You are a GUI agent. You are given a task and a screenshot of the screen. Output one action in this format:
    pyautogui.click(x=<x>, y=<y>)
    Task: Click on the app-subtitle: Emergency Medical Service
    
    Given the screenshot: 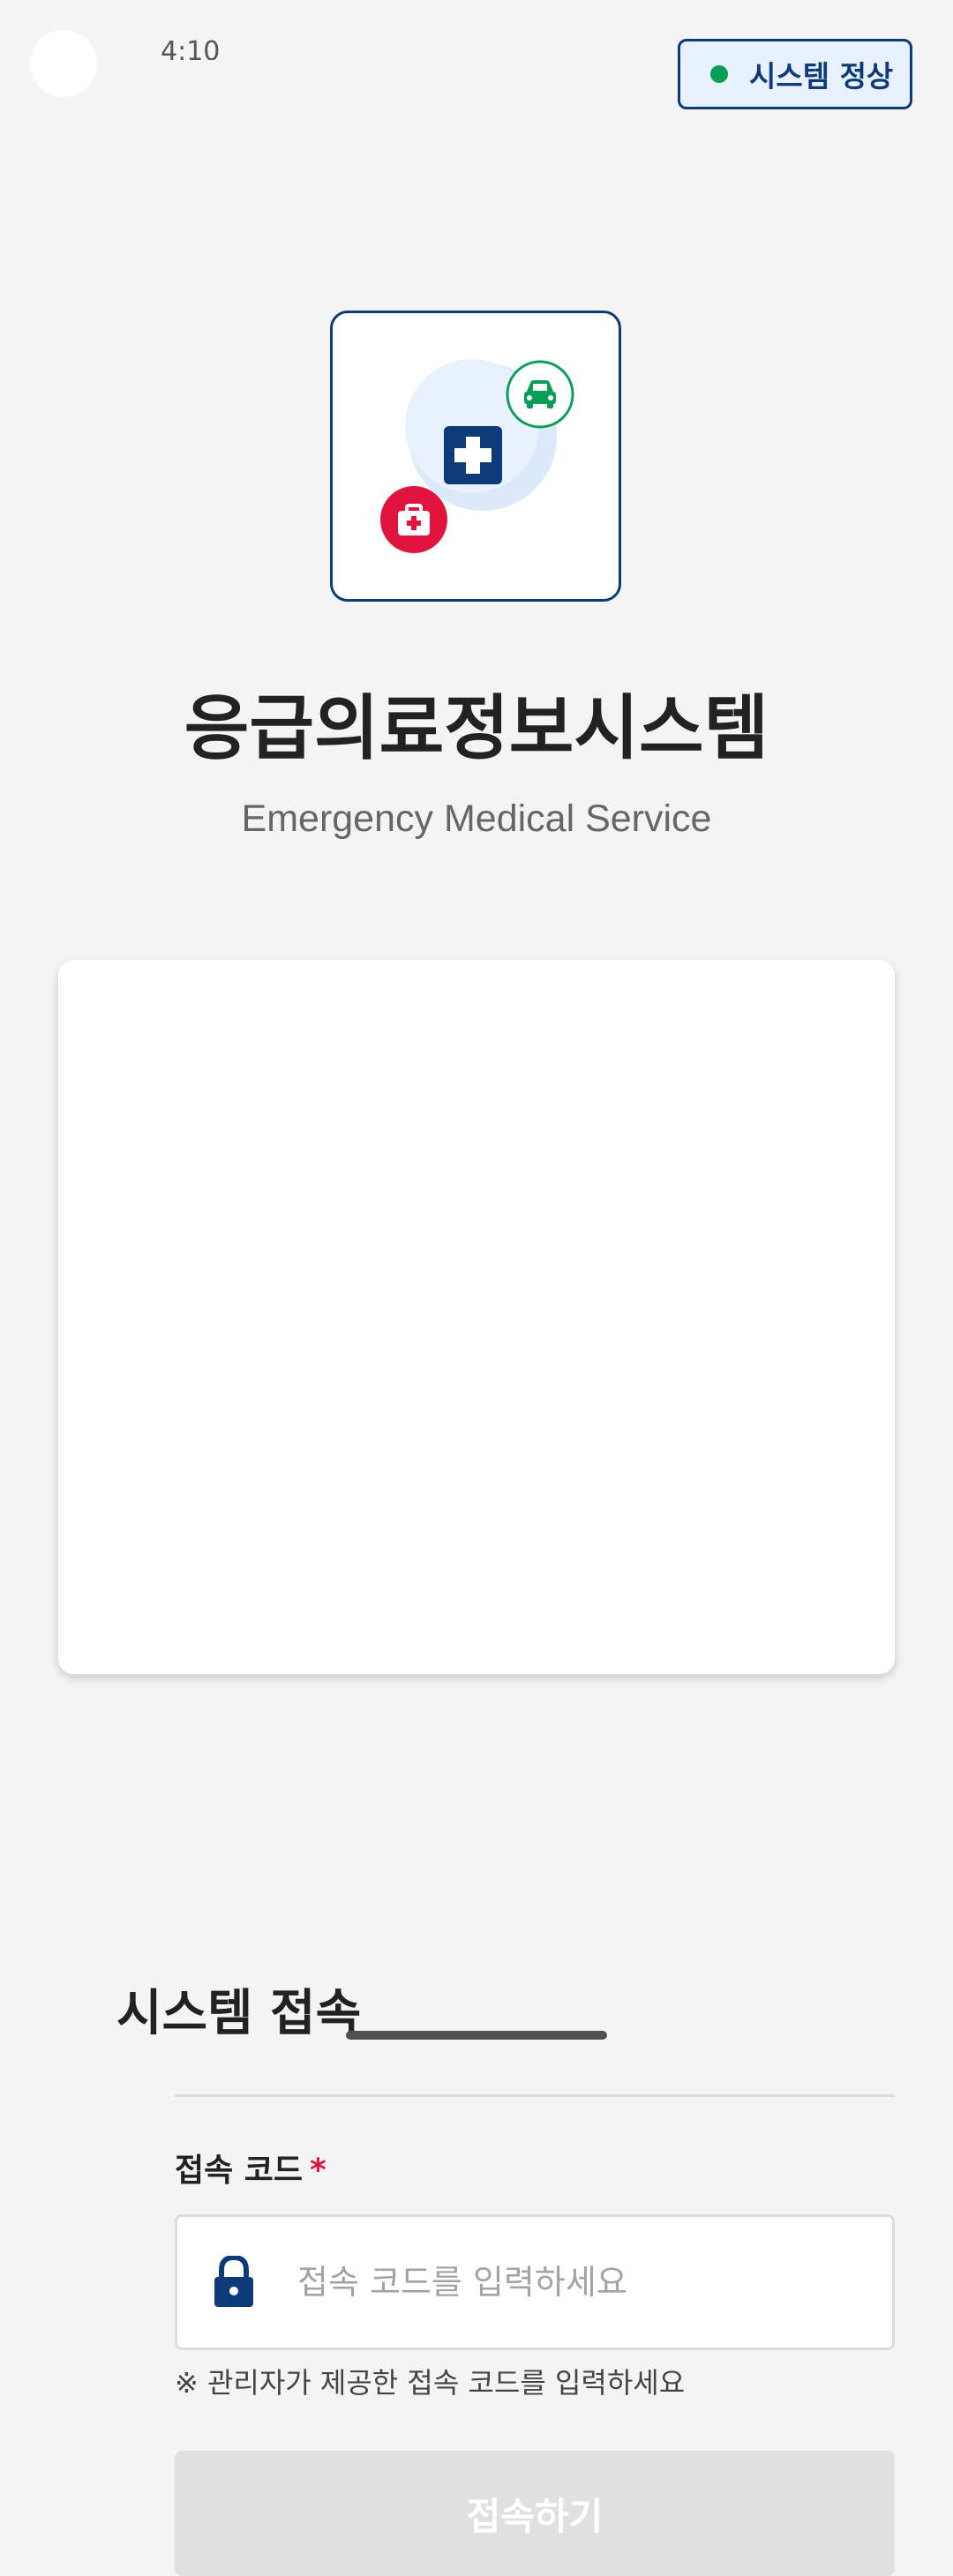 What is the action you would take?
    pyautogui.click(x=476, y=819)
    